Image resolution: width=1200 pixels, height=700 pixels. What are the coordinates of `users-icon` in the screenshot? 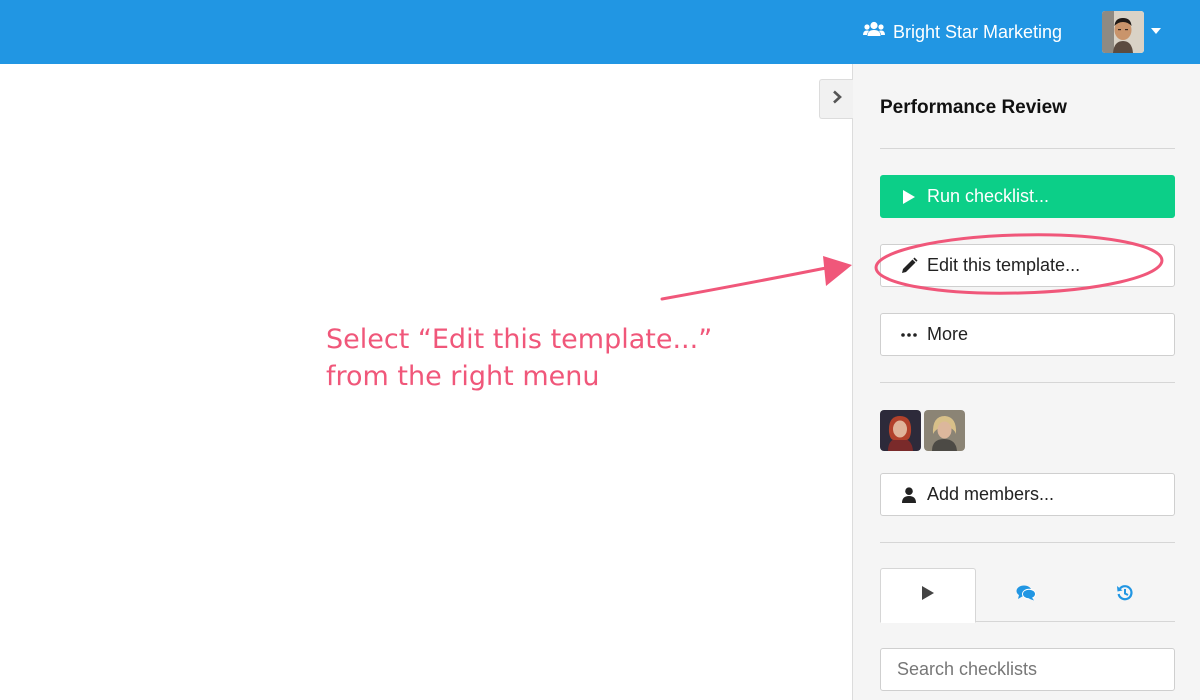 It's located at (878, 32).